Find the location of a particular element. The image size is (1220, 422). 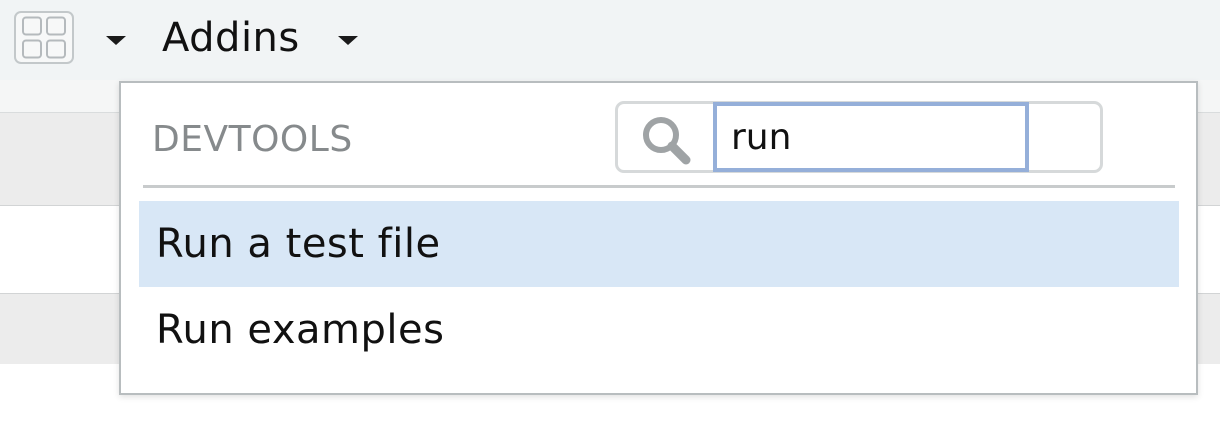

section-label: DEVTOOLS is located at coordinates (252, 139).